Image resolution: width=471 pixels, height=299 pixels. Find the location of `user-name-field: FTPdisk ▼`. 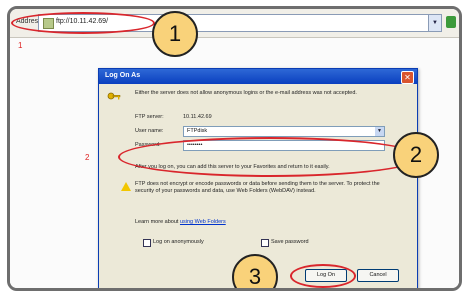

user-name-field: FTPdisk ▼ is located at coordinates (284, 131).